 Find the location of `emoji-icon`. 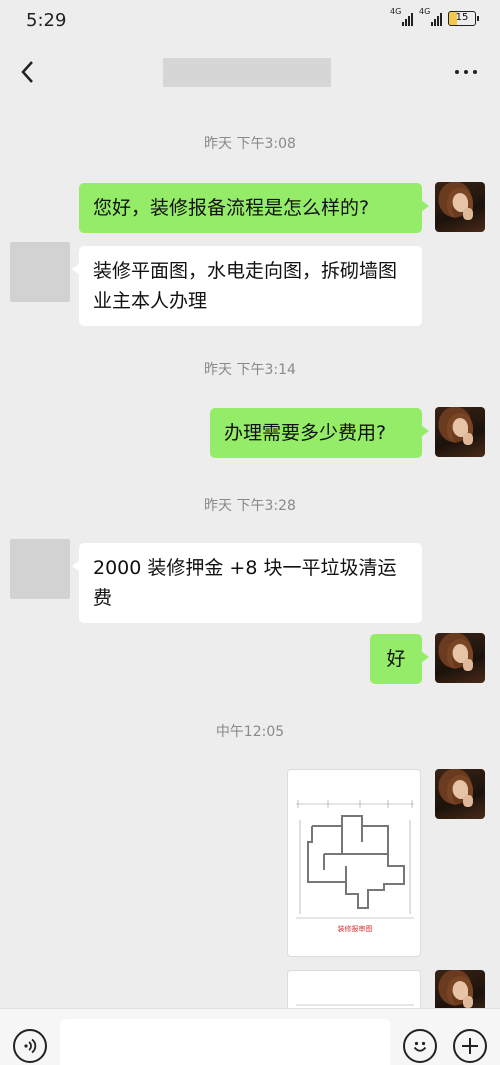

emoji-icon is located at coordinates (420, 1046).